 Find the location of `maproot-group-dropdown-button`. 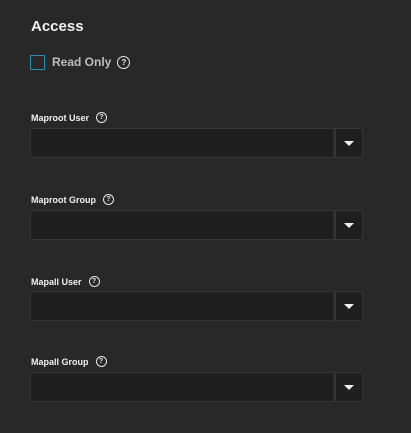

maproot-group-dropdown-button is located at coordinates (349, 225).